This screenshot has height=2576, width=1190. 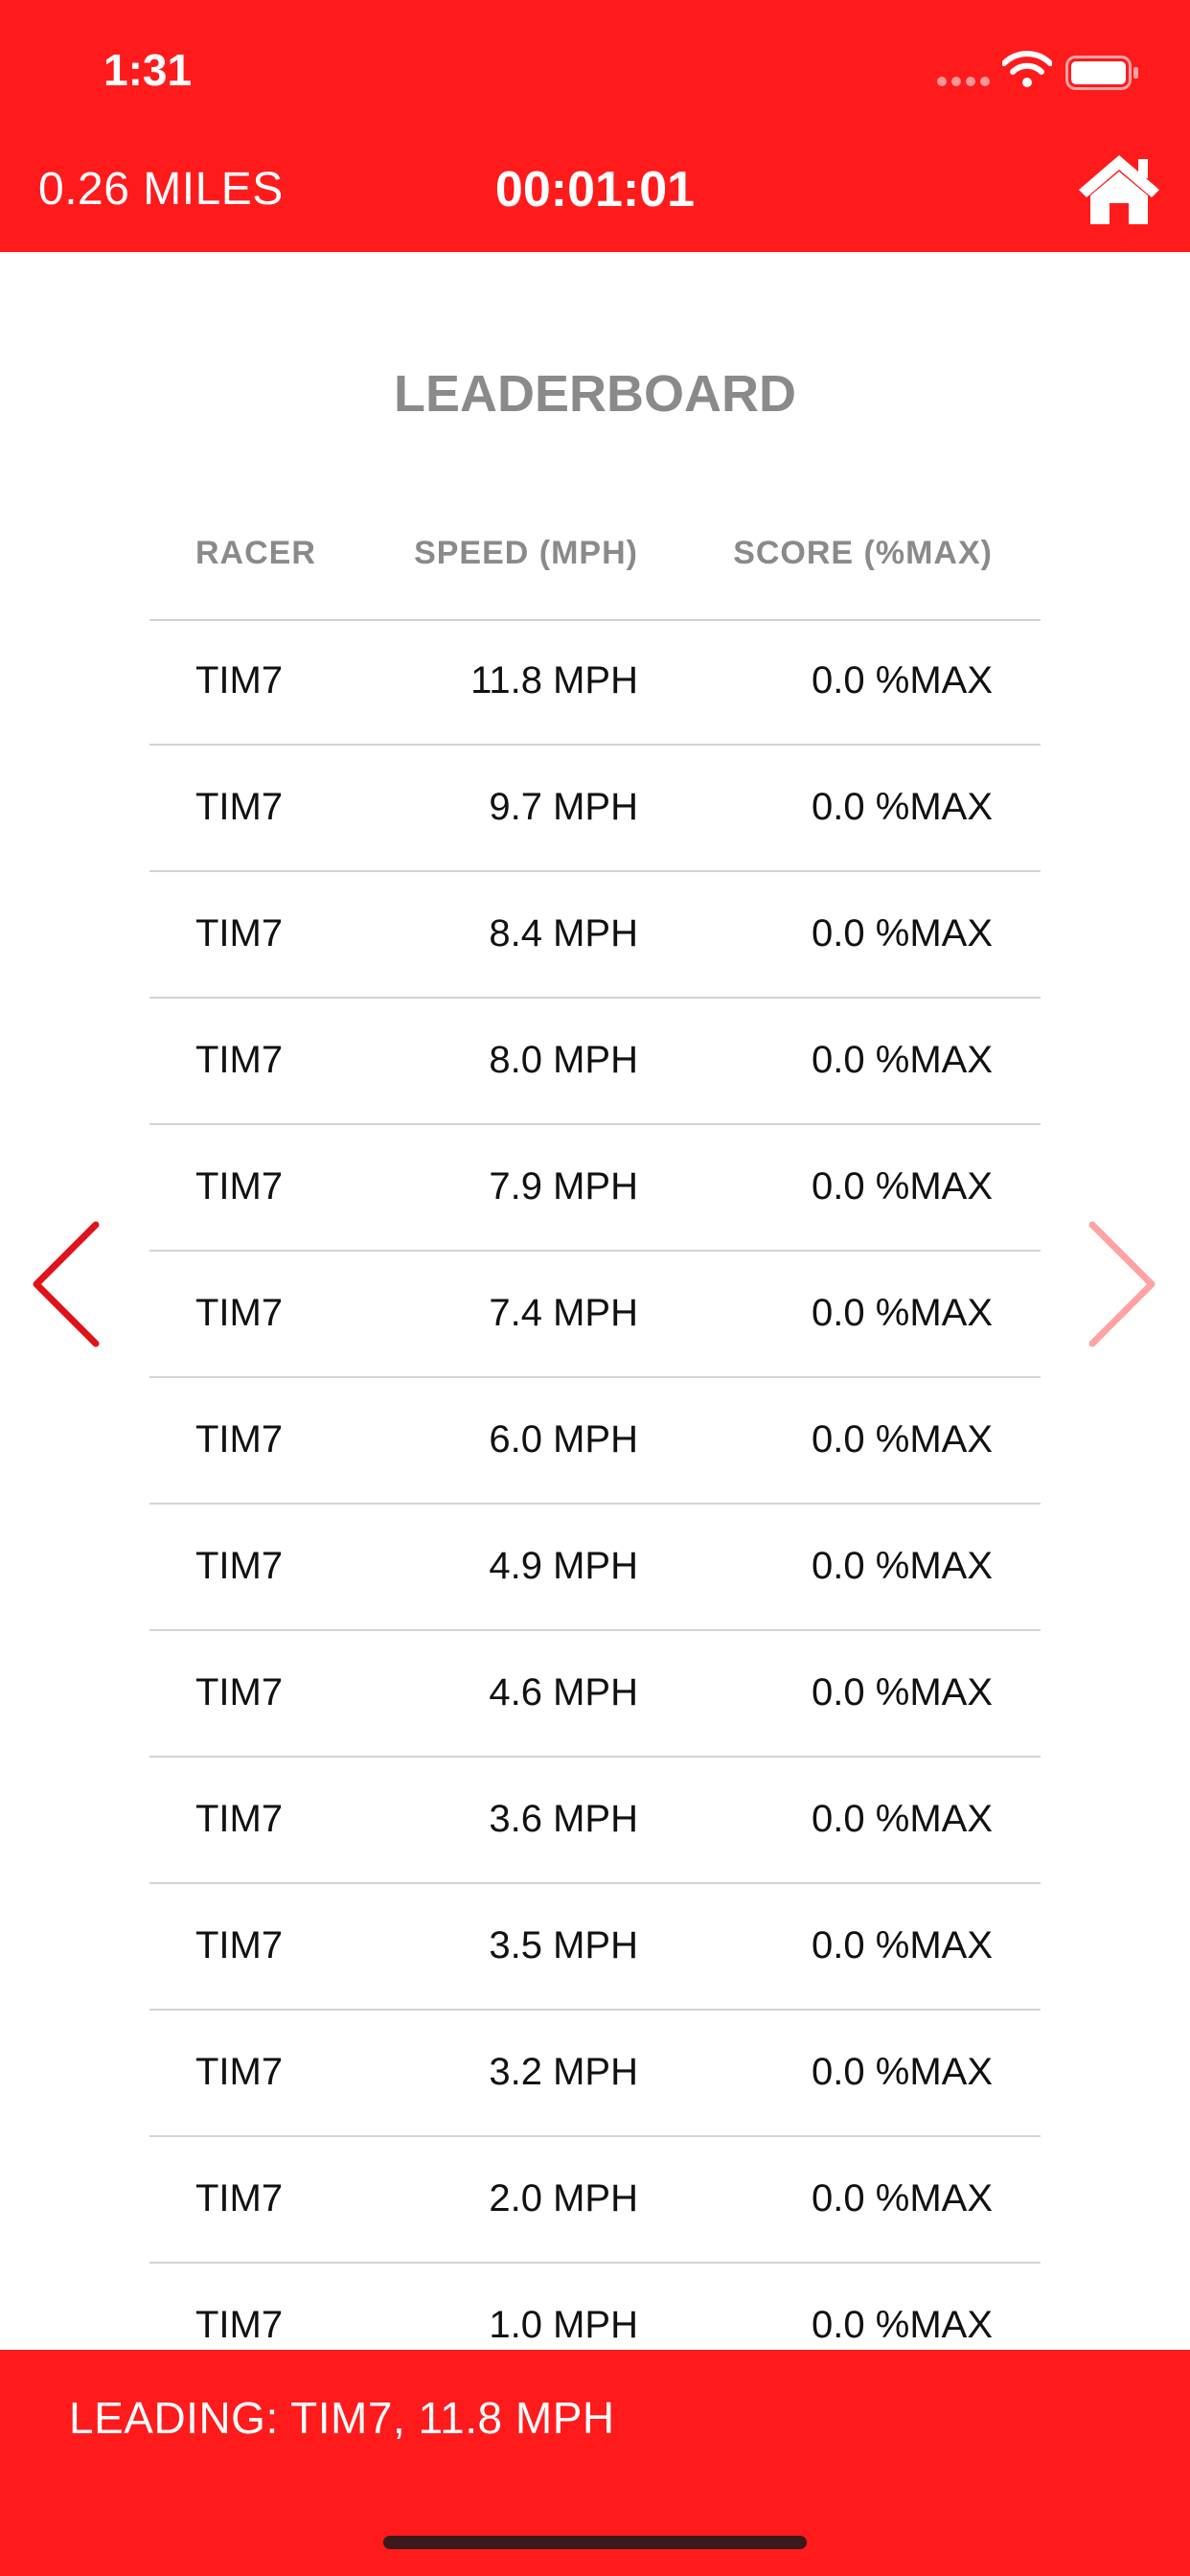 I want to click on table-row: TIM7 1.0 MPH 0.0 %MAX, so click(x=595, y=2307).